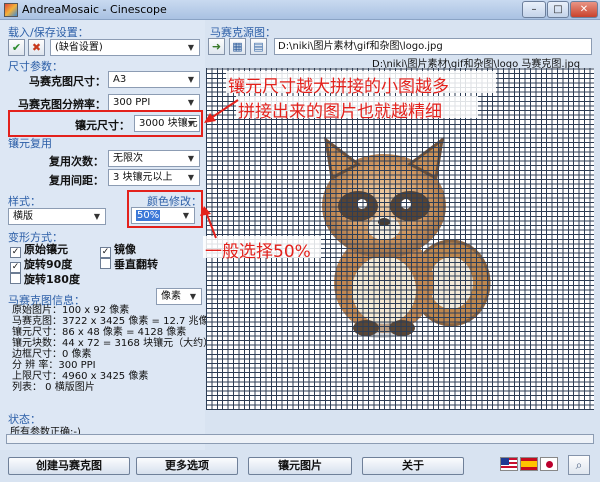  I want to click on tile-images-button: 镶元图片, so click(300, 466).